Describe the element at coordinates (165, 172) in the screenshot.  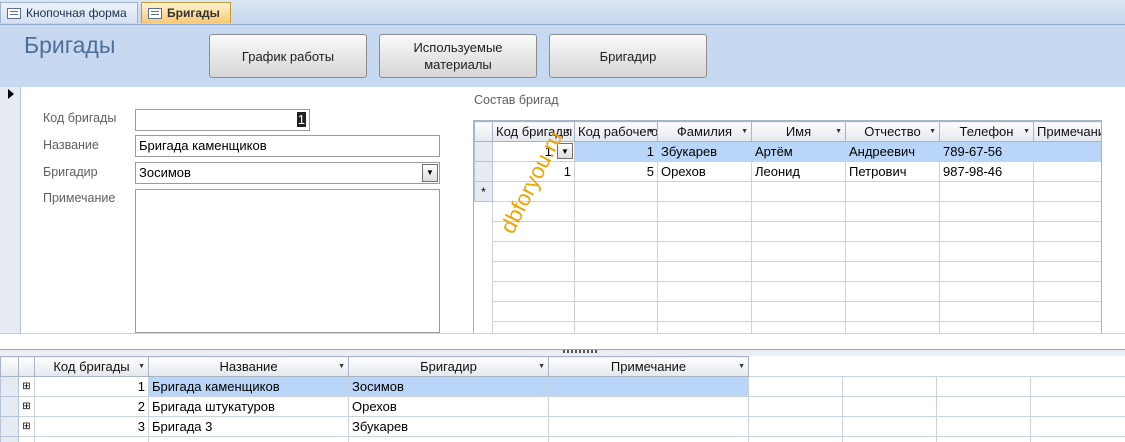
I see `foreman-value: Зосимов` at that location.